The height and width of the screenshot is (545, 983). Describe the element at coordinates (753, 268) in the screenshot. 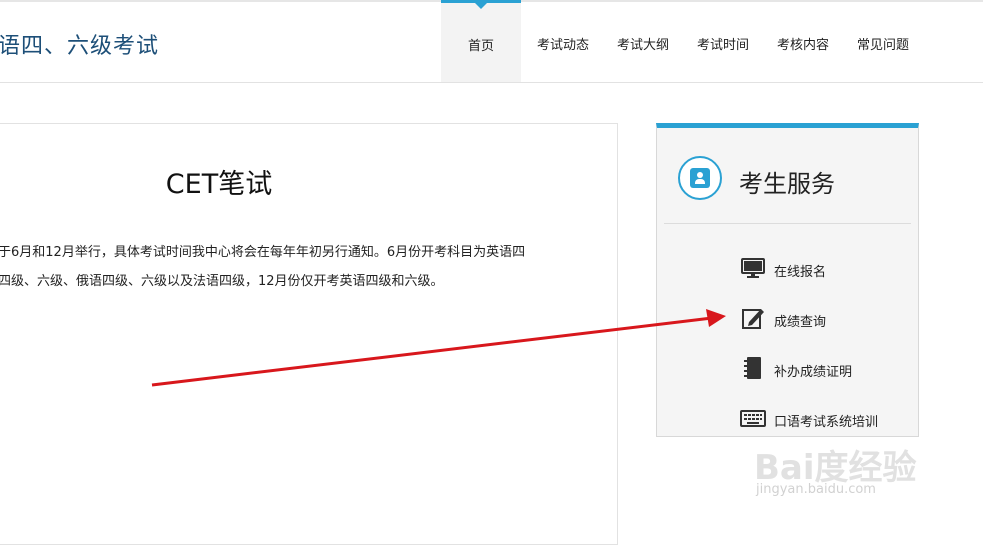

I see `monitor-icon` at that location.